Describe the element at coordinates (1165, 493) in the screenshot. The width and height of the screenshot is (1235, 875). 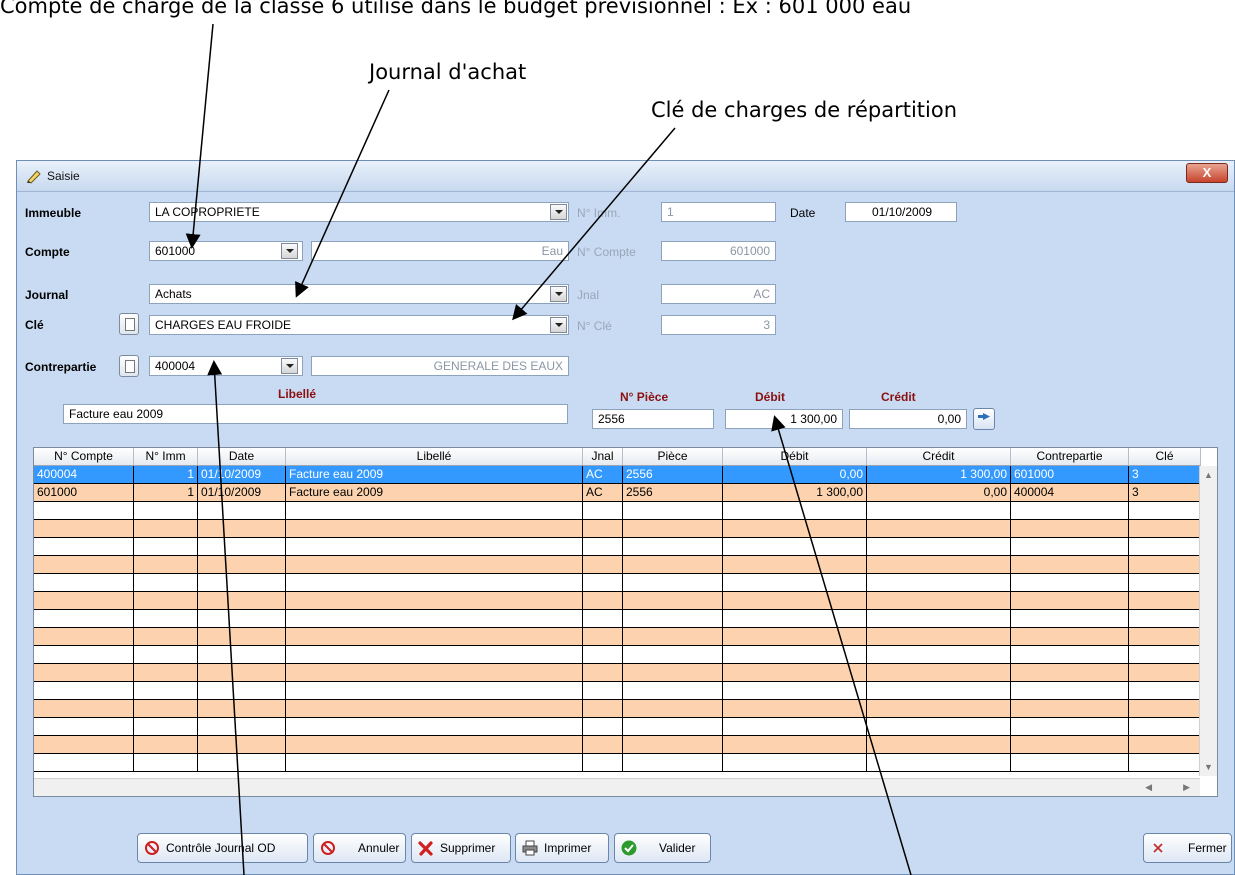
I see `cell-cle: 3` at that location.